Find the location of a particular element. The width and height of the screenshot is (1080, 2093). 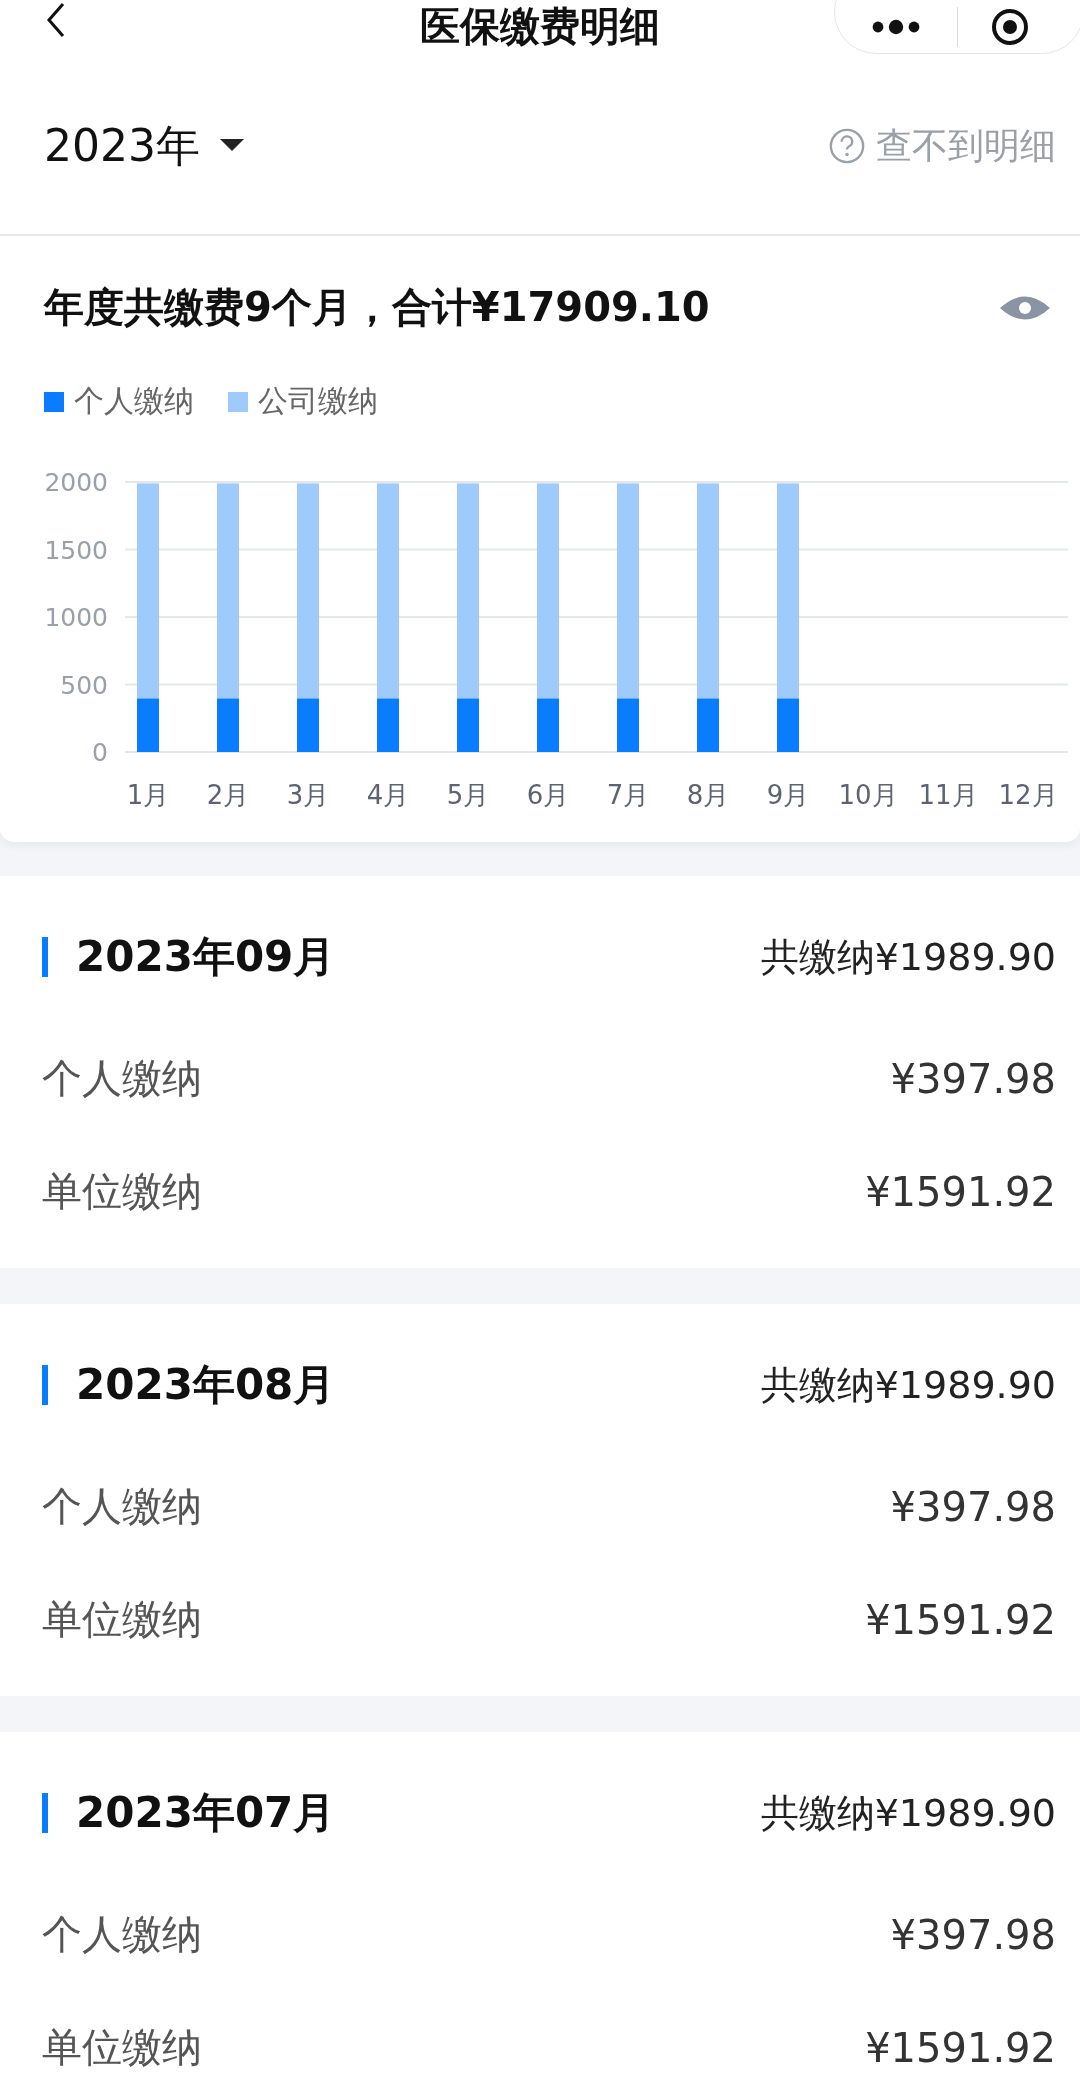

month-title: 2023年09月 is located at coordinates (206, 957).